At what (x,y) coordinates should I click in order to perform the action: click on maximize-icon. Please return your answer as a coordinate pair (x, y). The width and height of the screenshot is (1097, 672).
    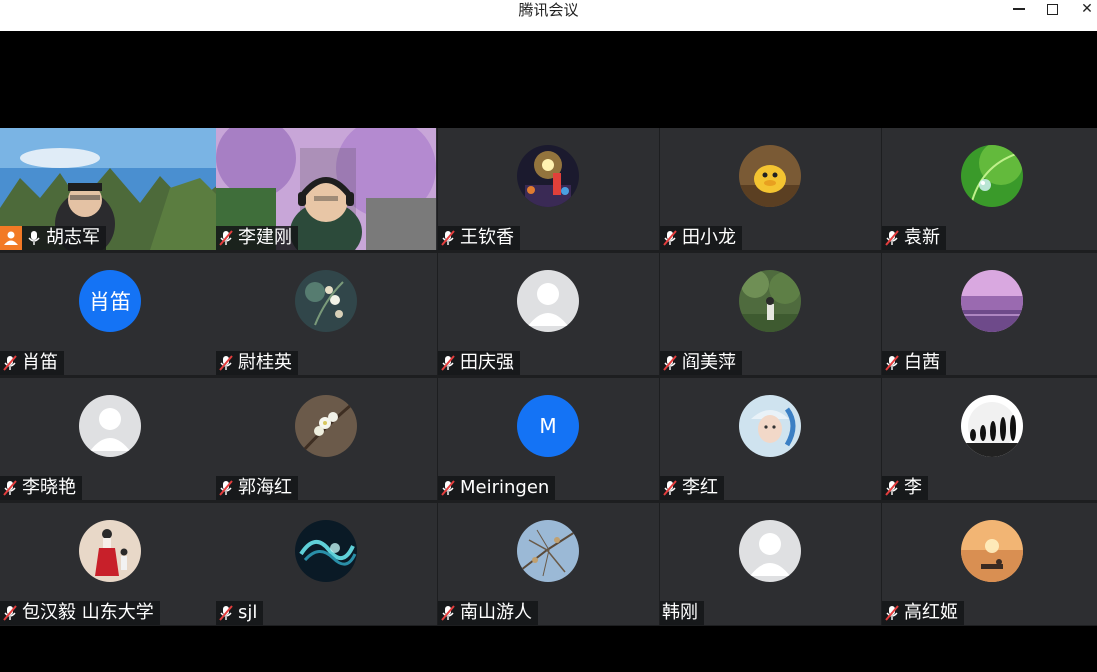
    Looking at the image, I should click on (1052, 9).